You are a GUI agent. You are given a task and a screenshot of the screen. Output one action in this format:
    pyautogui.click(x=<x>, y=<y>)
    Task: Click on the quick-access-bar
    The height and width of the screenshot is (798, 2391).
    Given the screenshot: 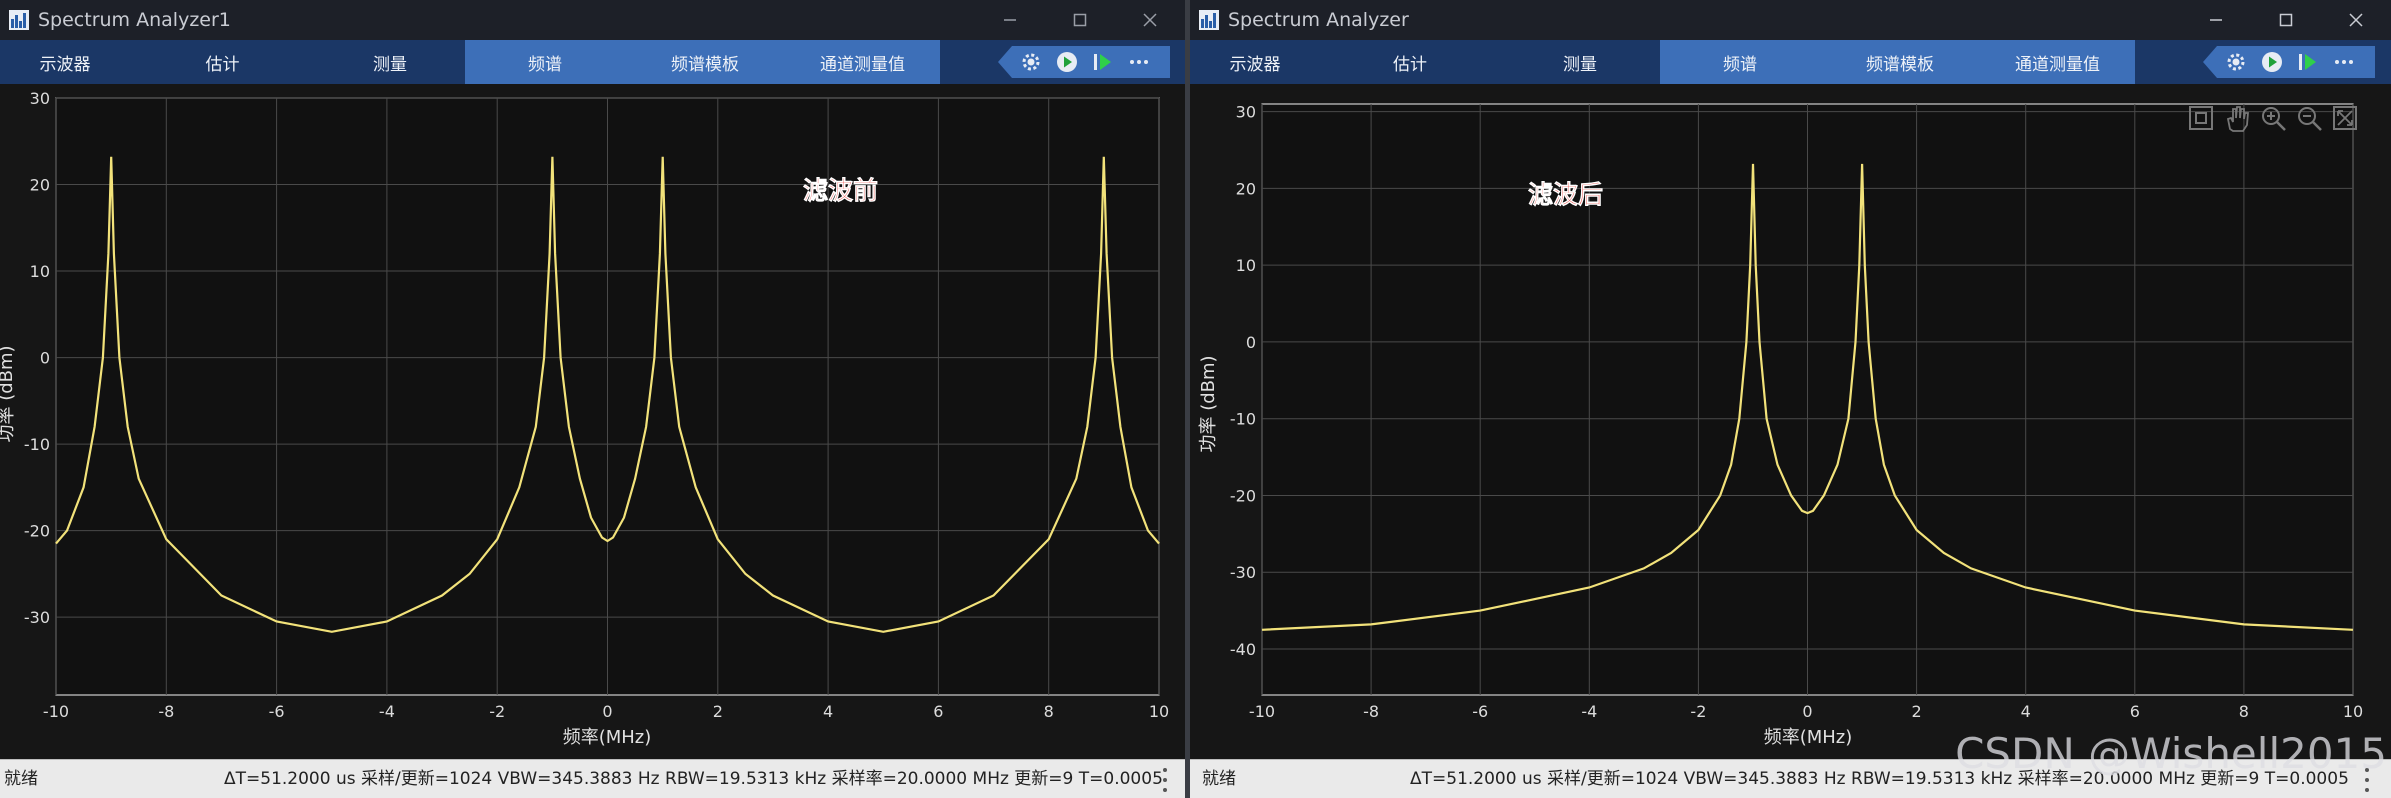 What is the action you would take?
    pyautogui.click(x=1084, y=62)
    